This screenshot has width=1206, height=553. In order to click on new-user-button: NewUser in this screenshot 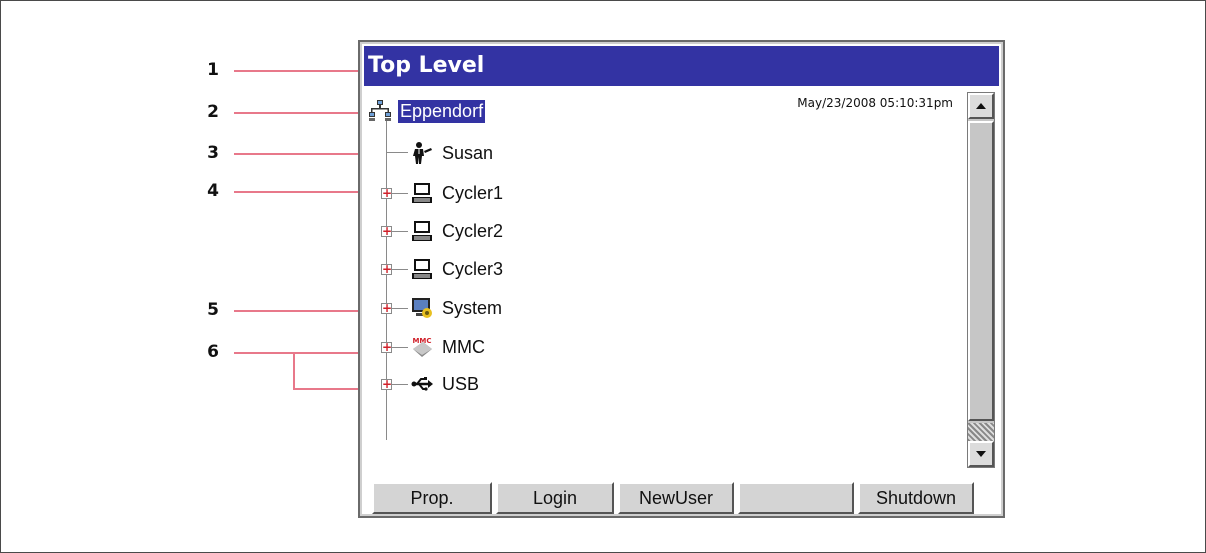, I will do `click(676, 498)`.